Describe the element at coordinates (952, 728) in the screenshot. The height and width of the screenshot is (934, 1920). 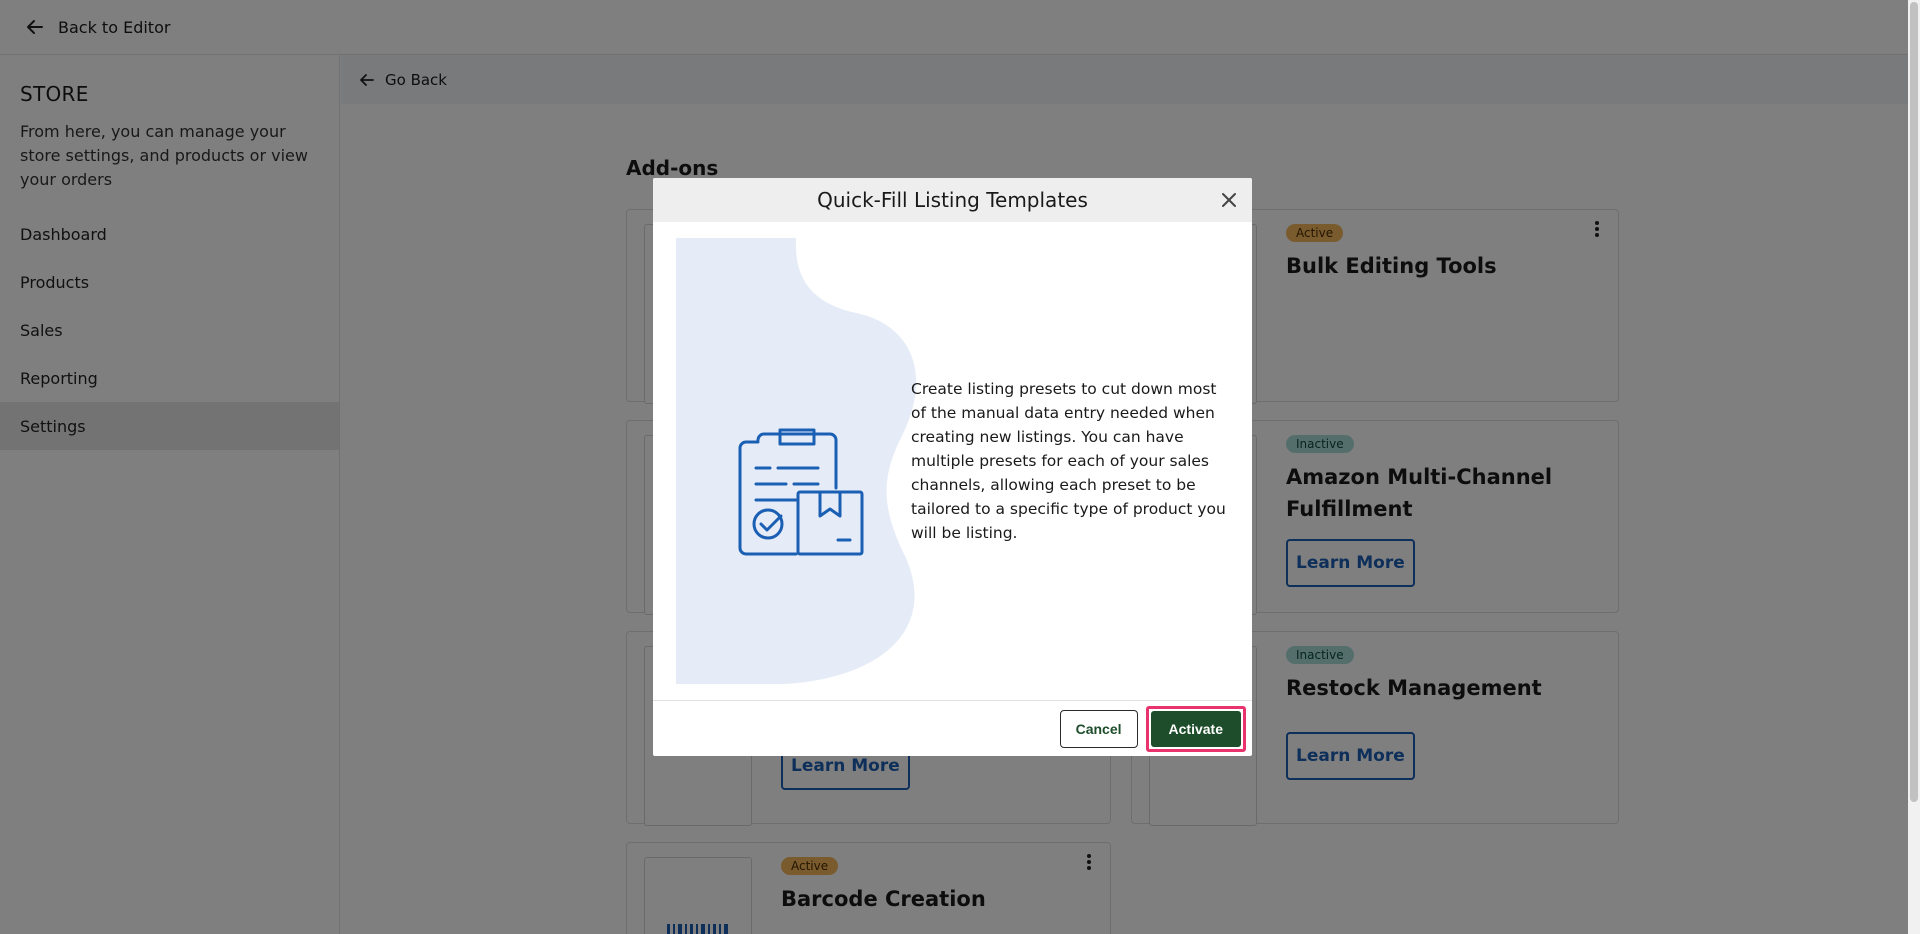
I see `modal-footer: Cancel Activate` at that location.